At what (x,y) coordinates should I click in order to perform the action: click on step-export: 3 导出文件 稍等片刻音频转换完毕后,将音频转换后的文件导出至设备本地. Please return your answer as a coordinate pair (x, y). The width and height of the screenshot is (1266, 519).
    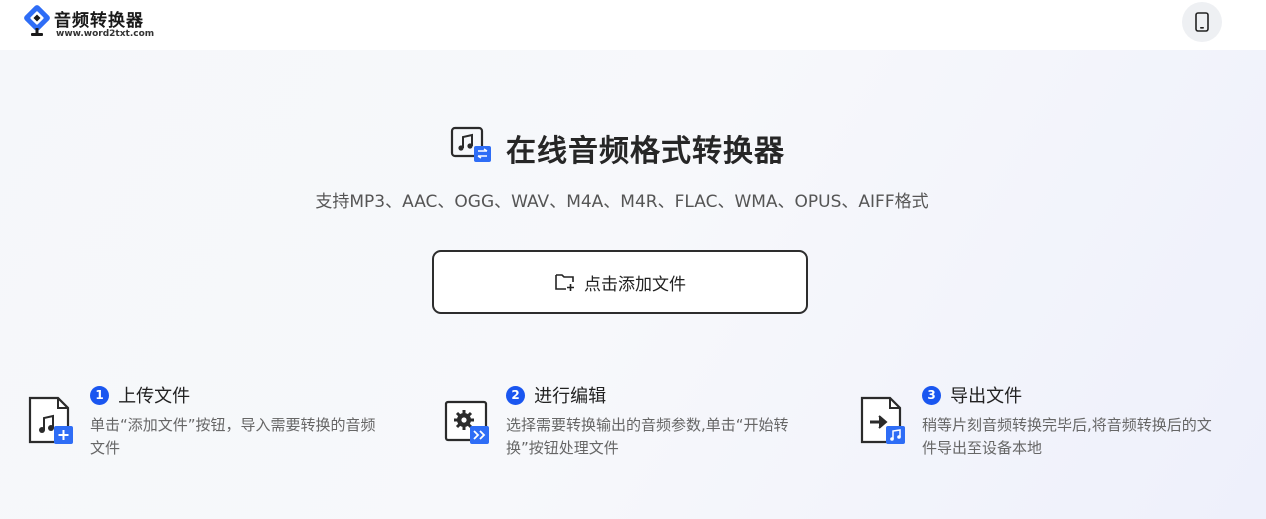
    Looking at the image, I should click on (1036, 425).